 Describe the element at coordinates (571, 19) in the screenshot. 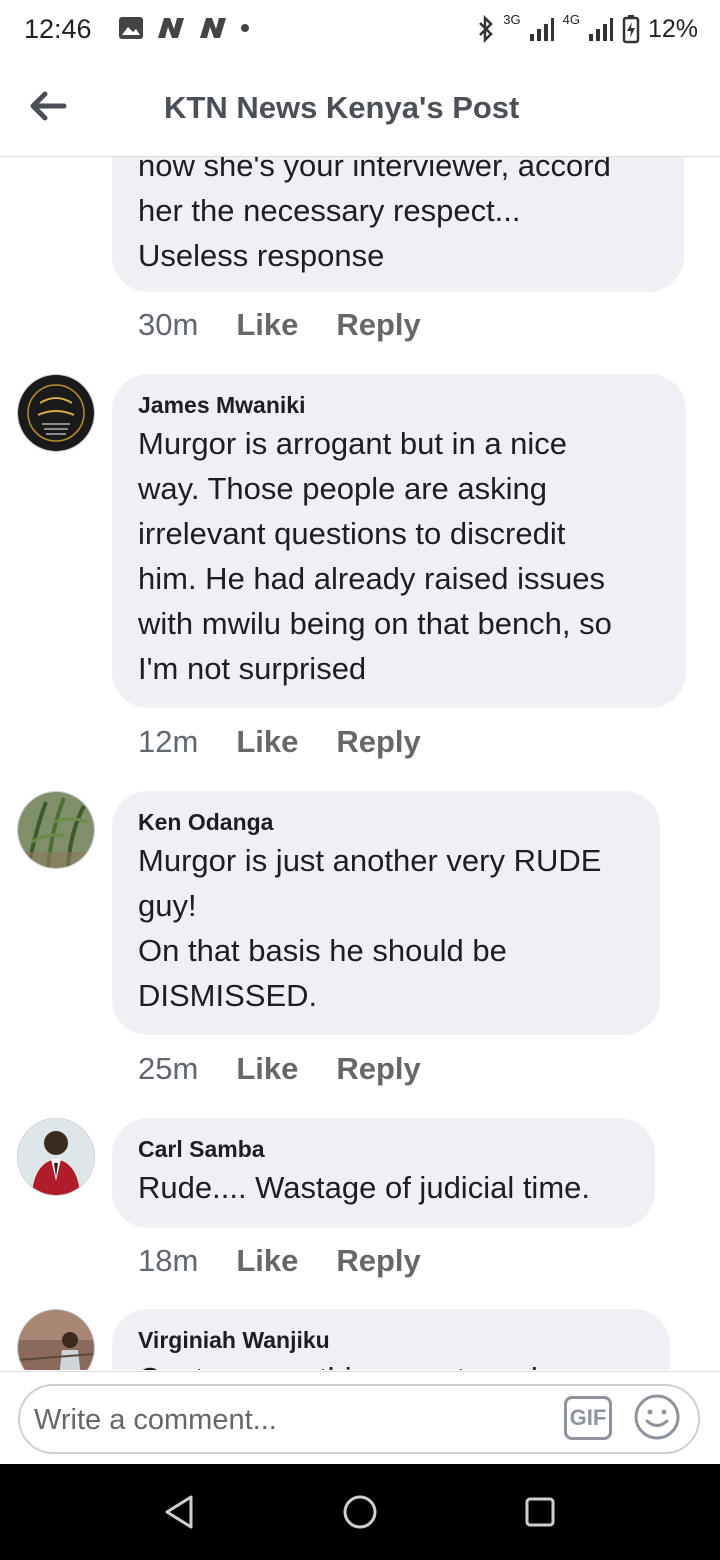

I see `network-4g-label: 4G` at that location.